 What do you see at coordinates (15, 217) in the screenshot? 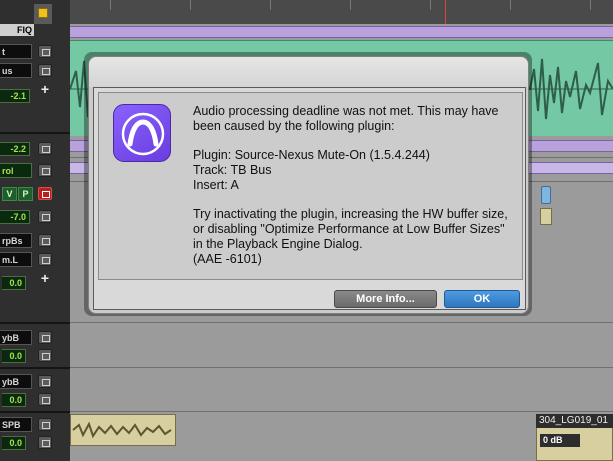
I see `volume-readout: -7.0` at bounding box center [15, 217].